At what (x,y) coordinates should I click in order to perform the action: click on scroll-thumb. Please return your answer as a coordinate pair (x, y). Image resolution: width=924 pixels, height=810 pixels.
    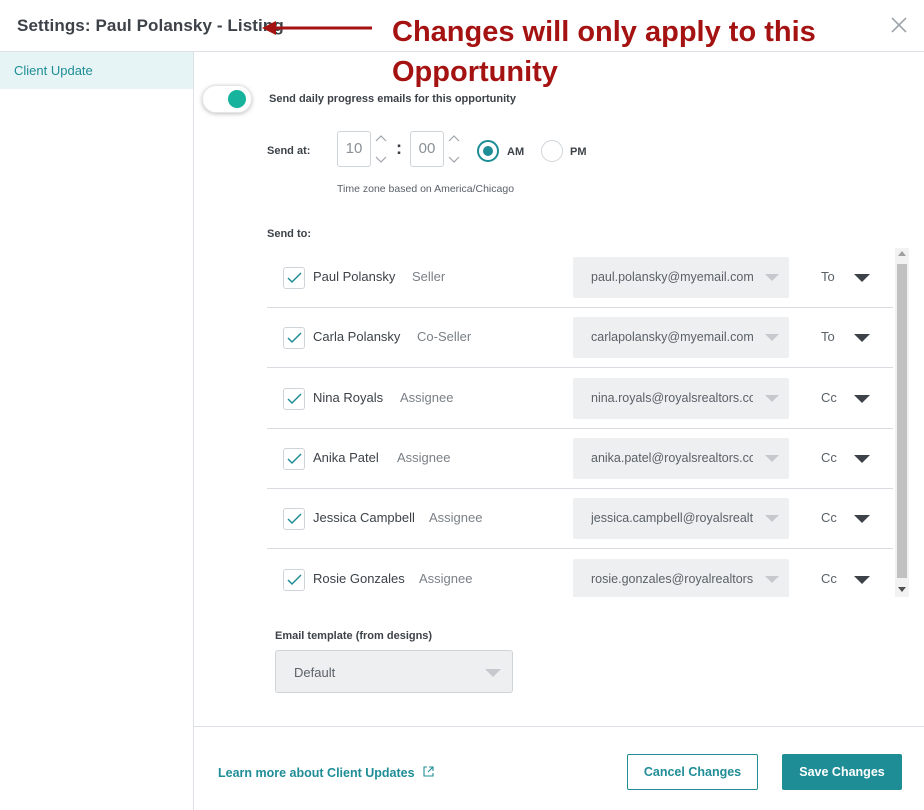
    Looking at the image, I should click on (902, 421).